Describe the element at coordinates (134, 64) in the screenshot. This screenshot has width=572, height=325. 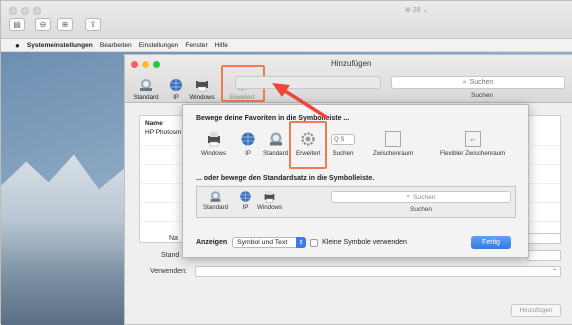
I see `close-button` at that location.